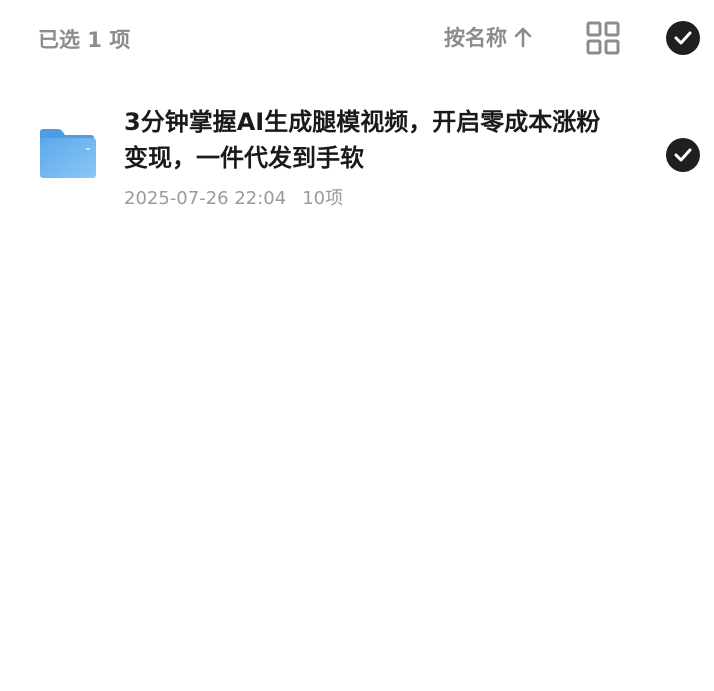 The width and height of the screenshot is (714, 691). What do you see at coordinates (362, 140) in the screenshot?
I see `file-name: 3分钟掌握AI生成腿模视频，开启零成本涨粉变现，一件代发到手软` at bounding box center [362, 140].